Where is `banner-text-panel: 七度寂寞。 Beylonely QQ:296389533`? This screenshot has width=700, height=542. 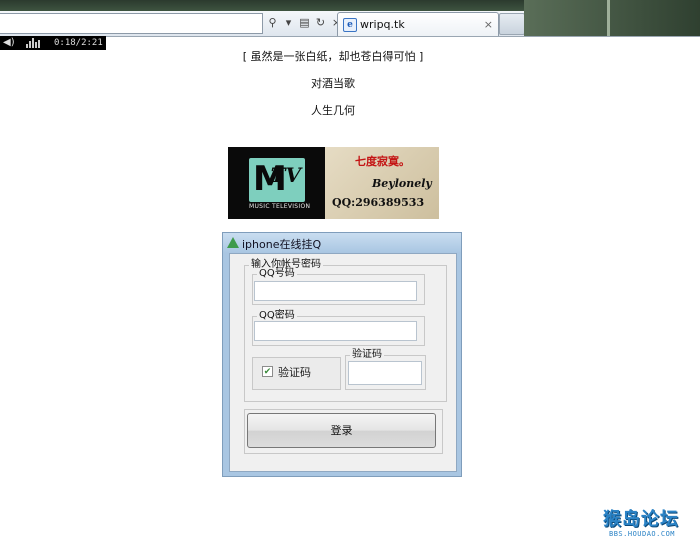 banner-text-panel: 七度寂寞。 Beylonely QQ:296389533 is located at coordinates (382, 183).